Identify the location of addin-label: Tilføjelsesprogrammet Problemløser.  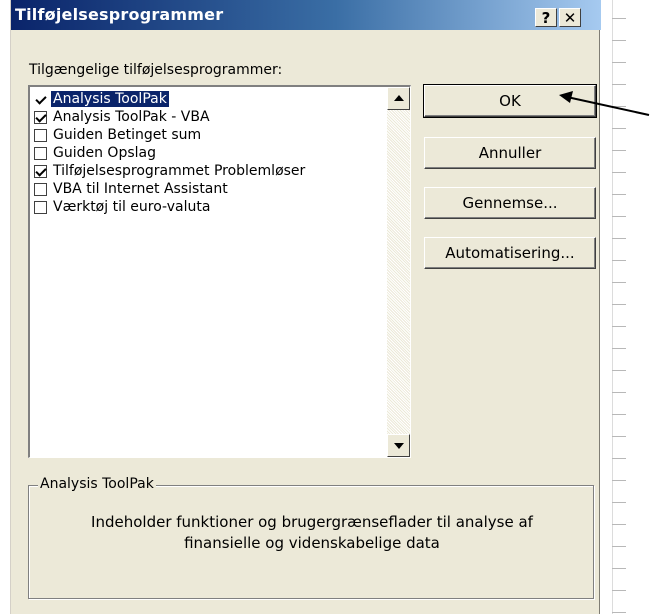
(179, 171).